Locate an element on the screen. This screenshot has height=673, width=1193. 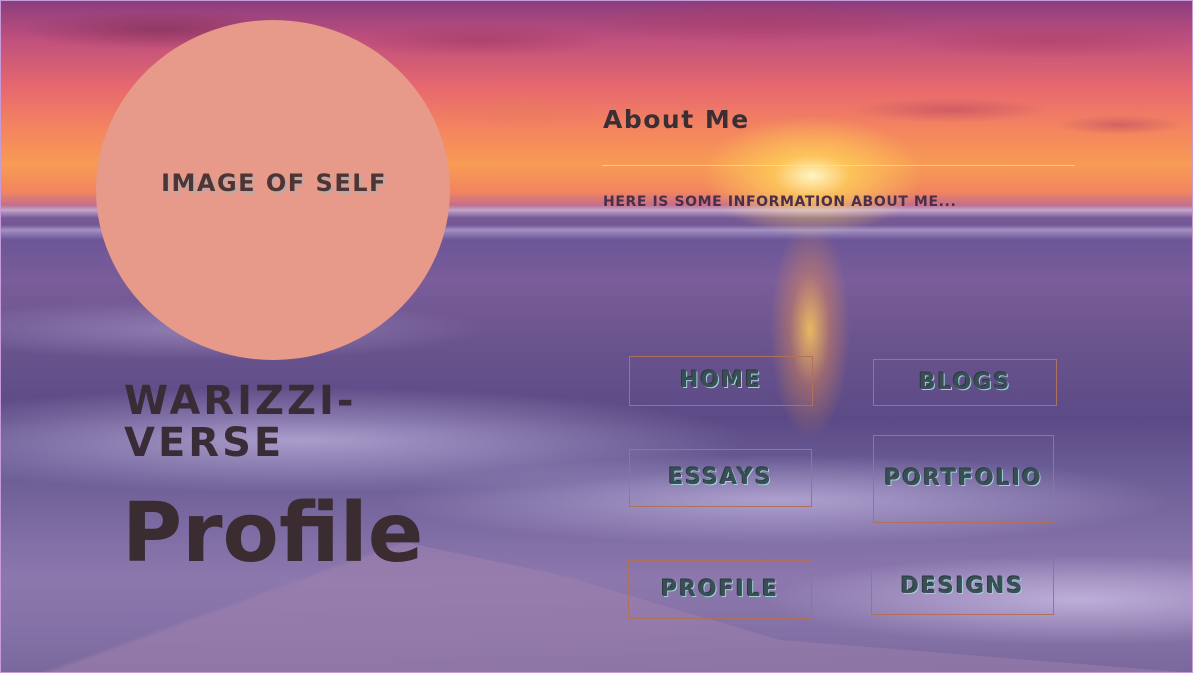
nav-portfolio-button: PORTFOLIO is located at coordinates (963, 479).